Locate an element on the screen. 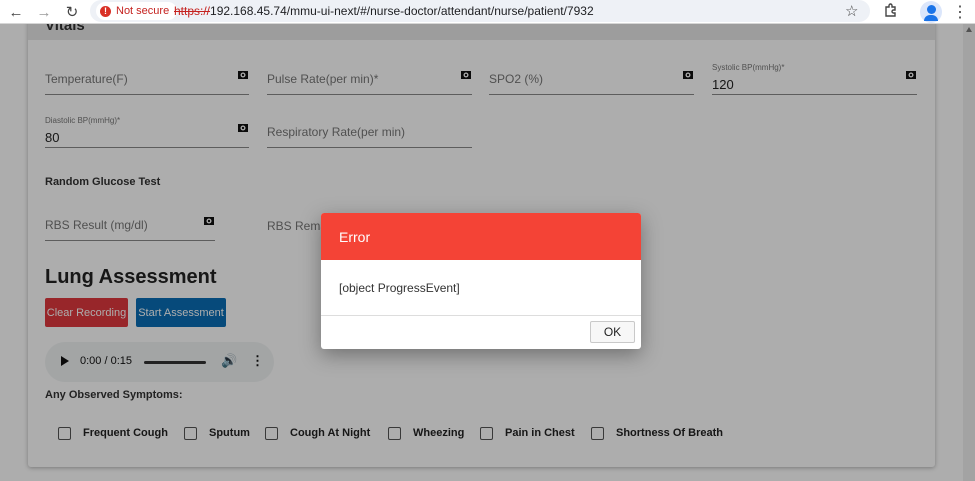 This screenshot has width=975, height=481. security-indicator: ! Not secure is located at coordinates (137, 11).